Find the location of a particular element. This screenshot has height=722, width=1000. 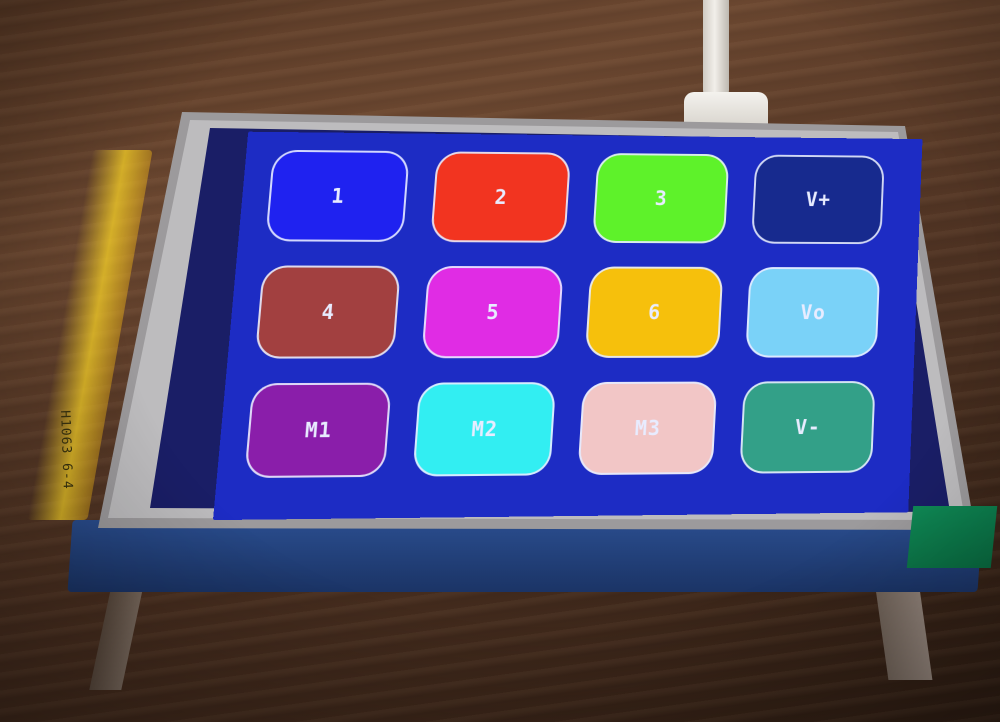

keypad-button-6: 6 is located at coordinates (654, 312).